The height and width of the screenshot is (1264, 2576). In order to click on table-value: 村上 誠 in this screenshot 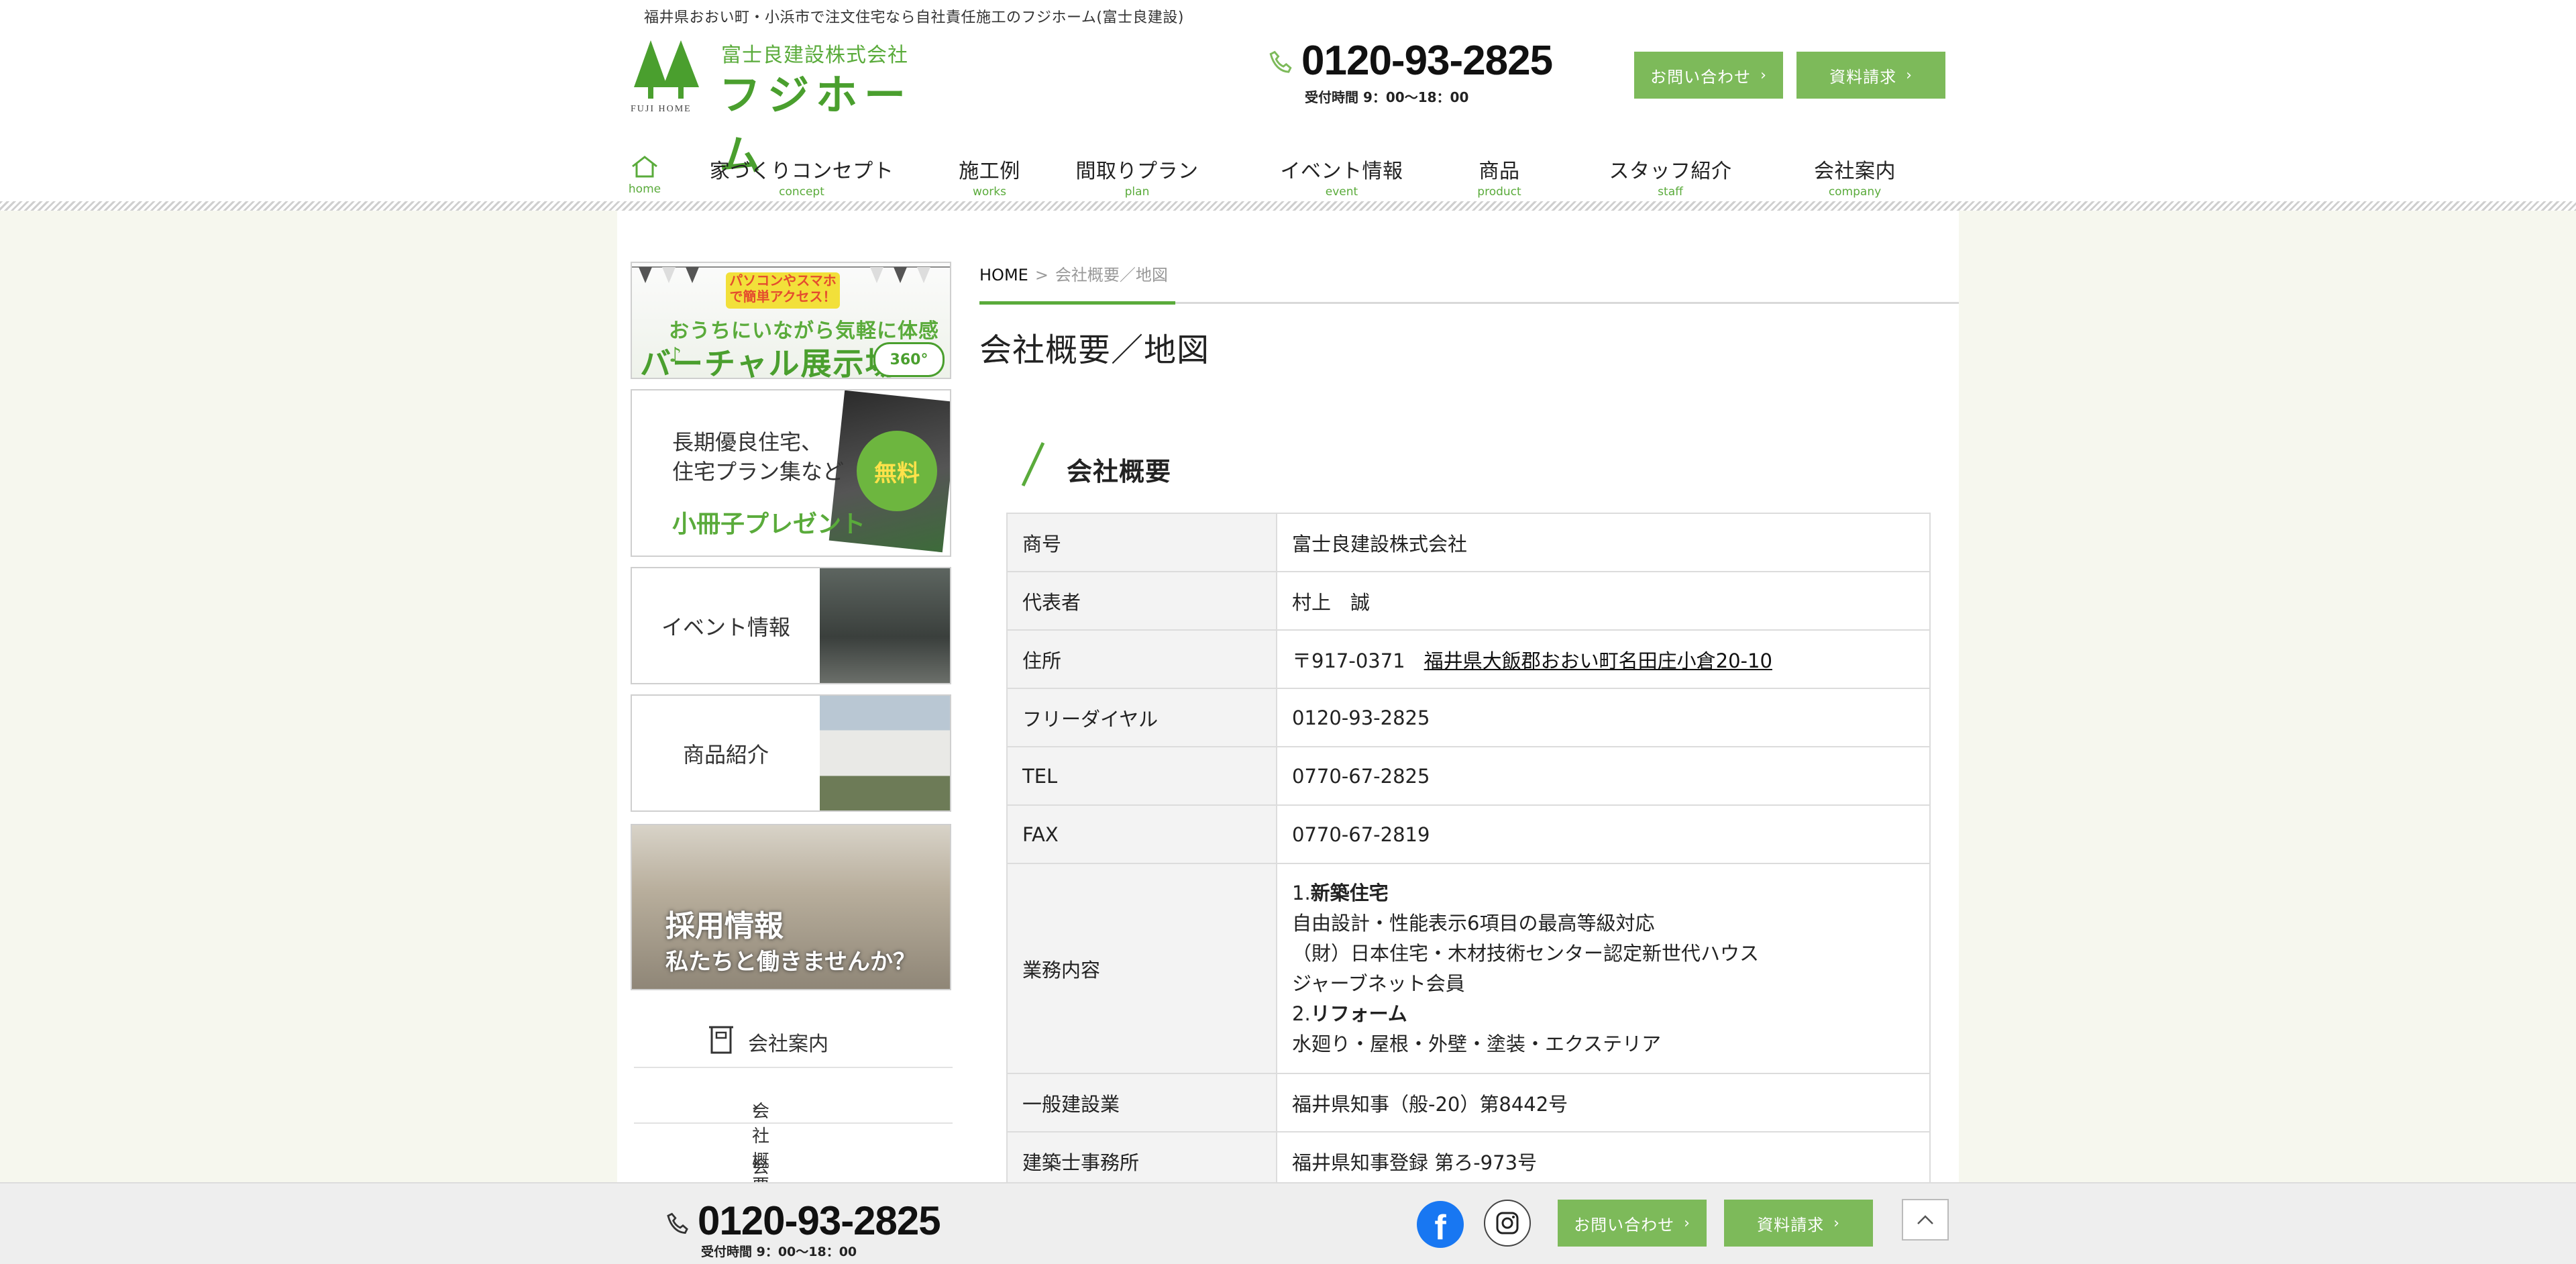, I will do `click(1603, 601)`.